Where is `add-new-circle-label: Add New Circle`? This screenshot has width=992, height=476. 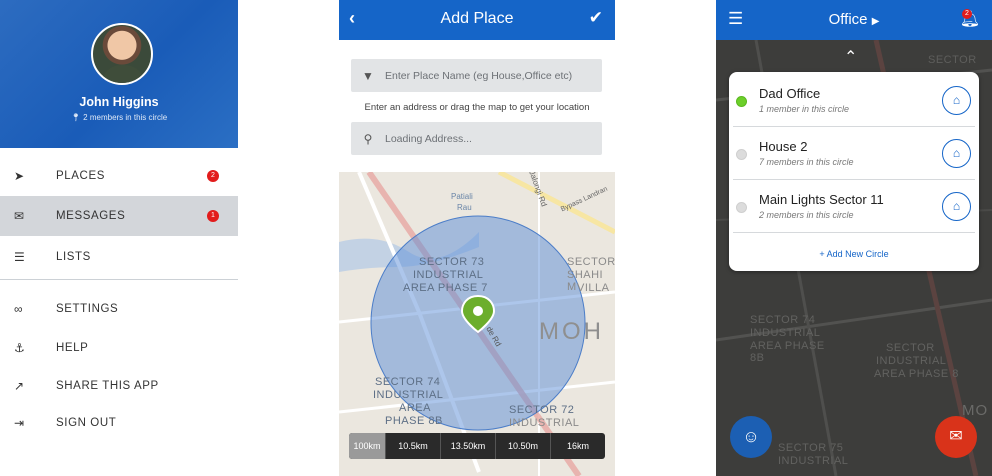 add-new-circle-label: Add New Circle is located at coordinates (857, 254).